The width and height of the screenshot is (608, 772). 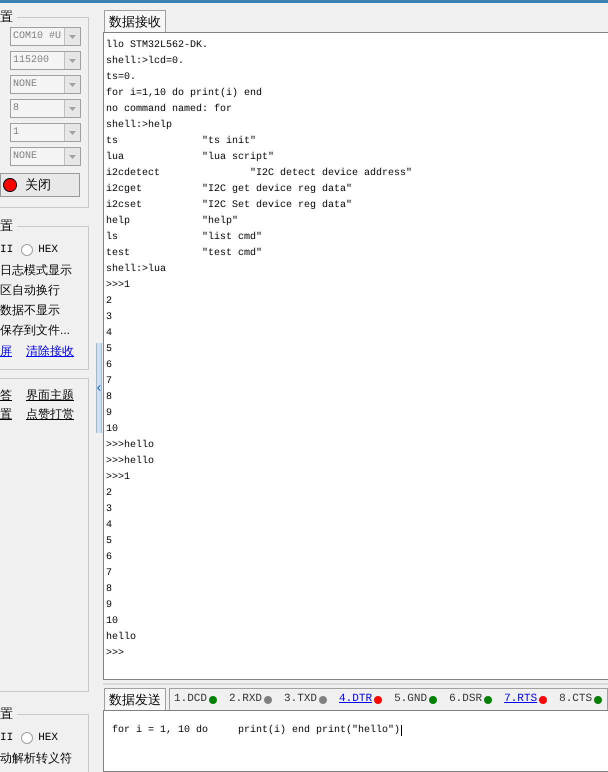 I want to click on tab: 数据发送, so click(x=135, y=699).